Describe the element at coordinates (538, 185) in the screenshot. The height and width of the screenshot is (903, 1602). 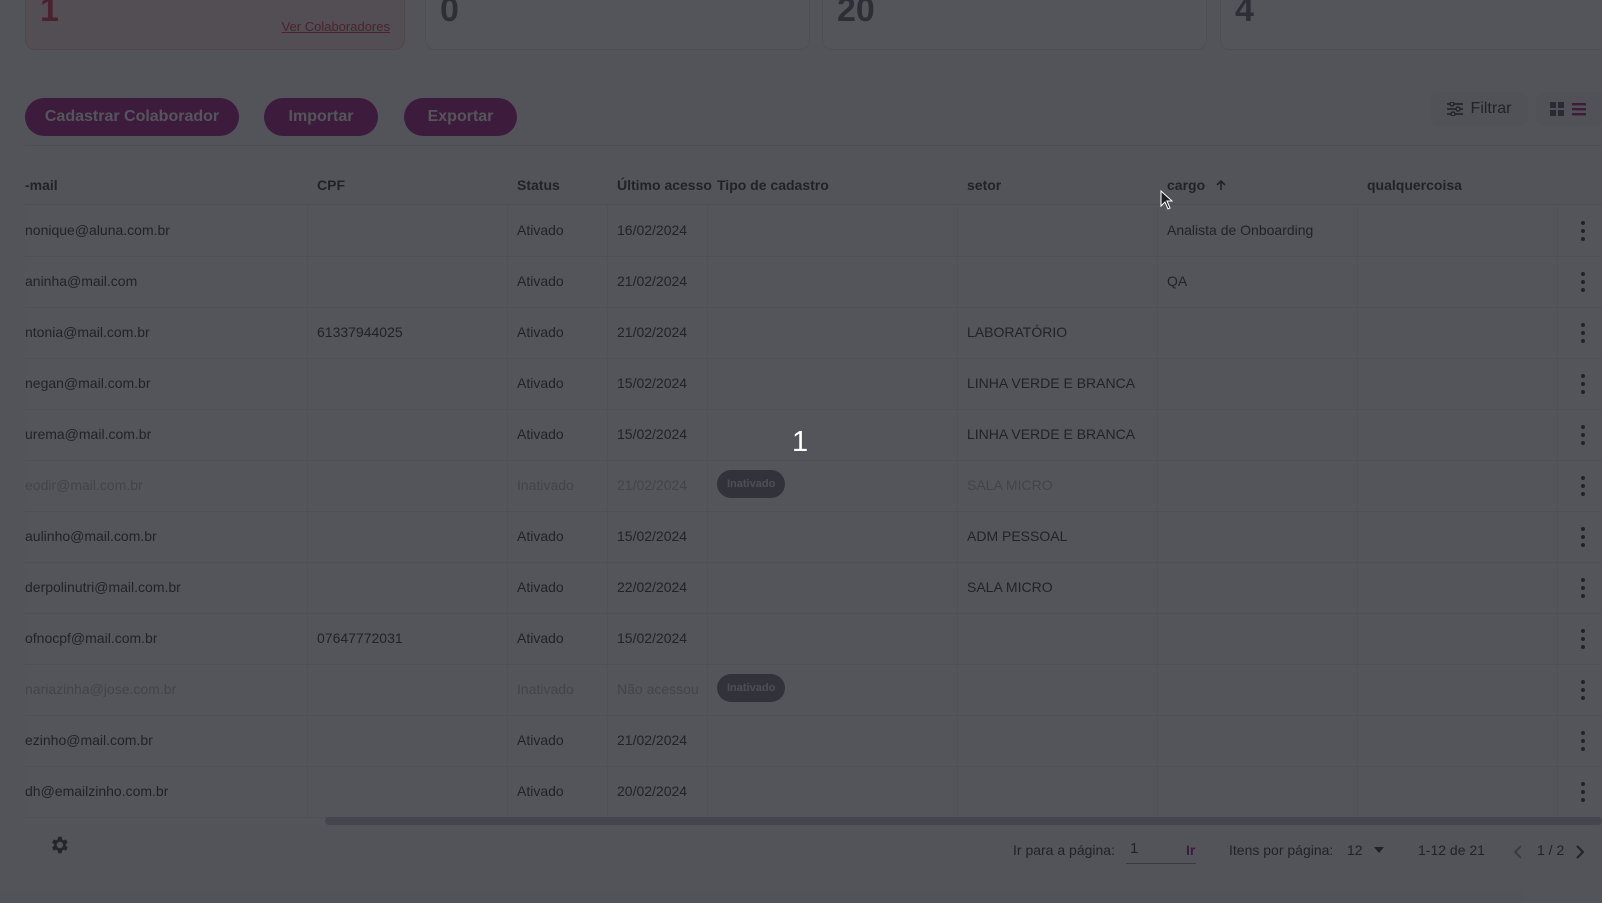
I see `column-header-status: Status` at that location.